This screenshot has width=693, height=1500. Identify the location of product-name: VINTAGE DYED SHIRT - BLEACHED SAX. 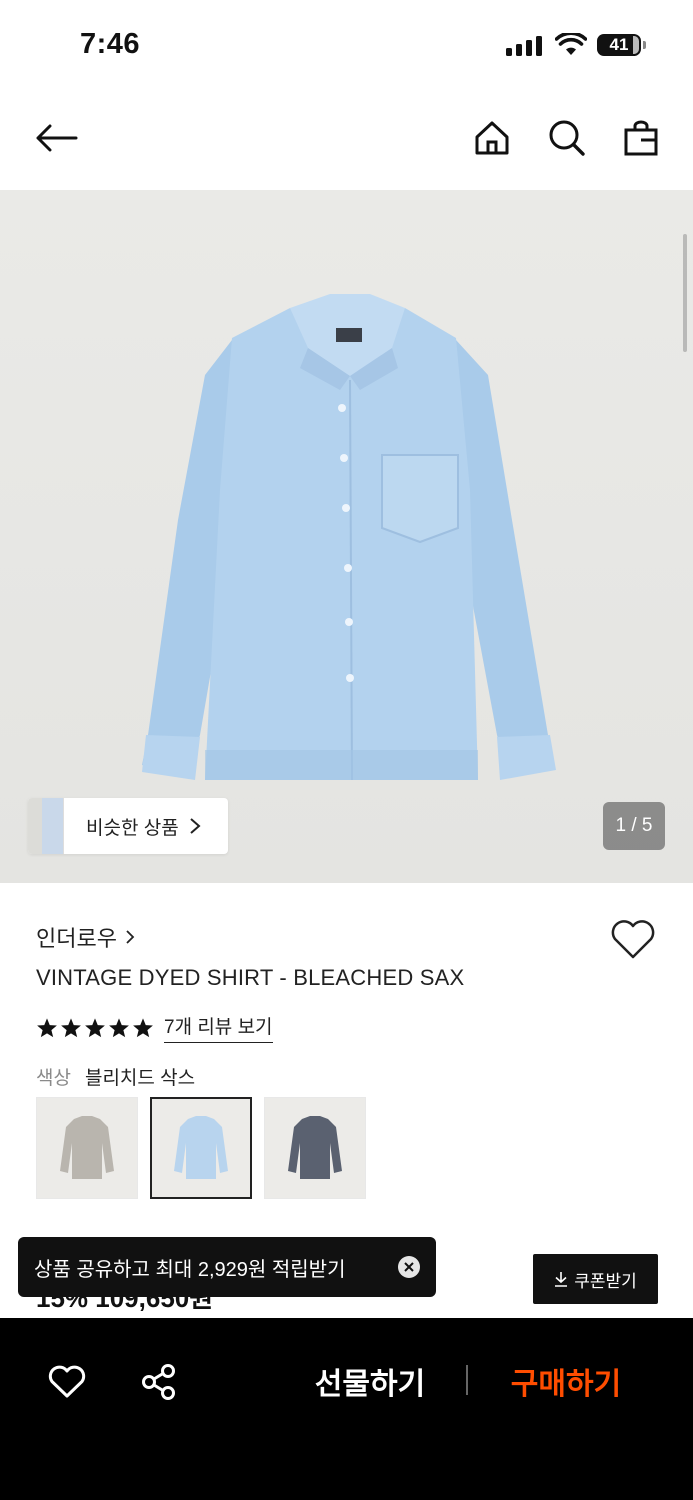
(250, 977).